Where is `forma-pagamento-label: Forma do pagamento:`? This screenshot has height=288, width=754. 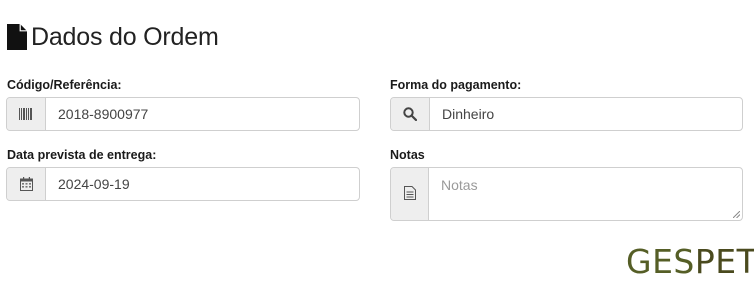 forma-pagamento-label: Forma do pagamento: is located at coordinates (456, 85).